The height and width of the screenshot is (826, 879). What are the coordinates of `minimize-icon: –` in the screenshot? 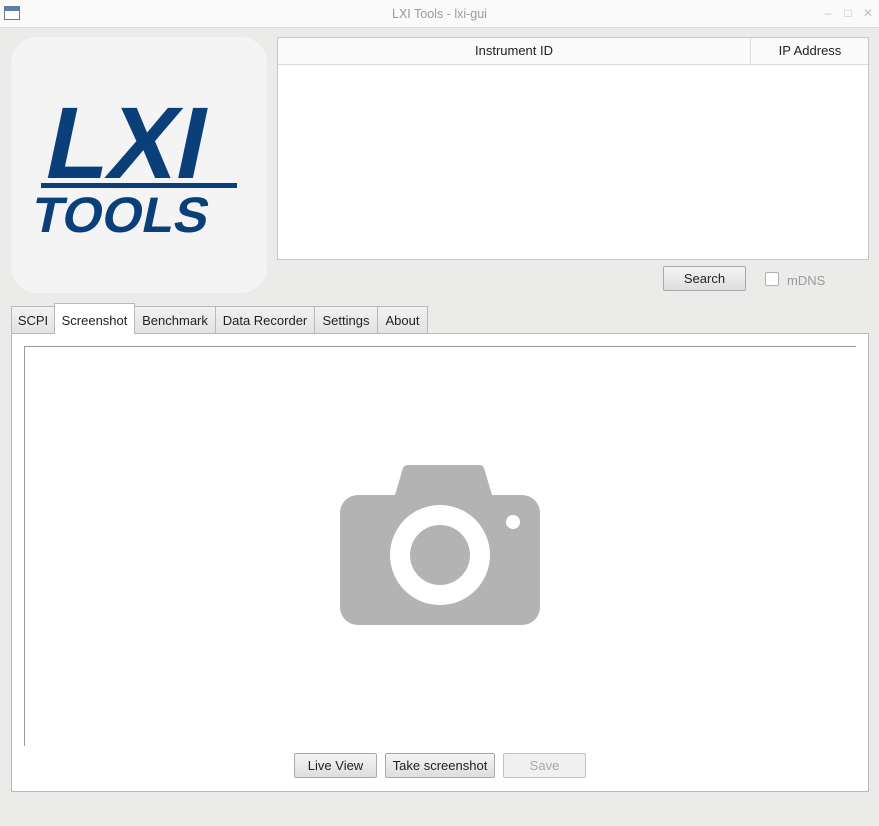 It's located at (828, 13).